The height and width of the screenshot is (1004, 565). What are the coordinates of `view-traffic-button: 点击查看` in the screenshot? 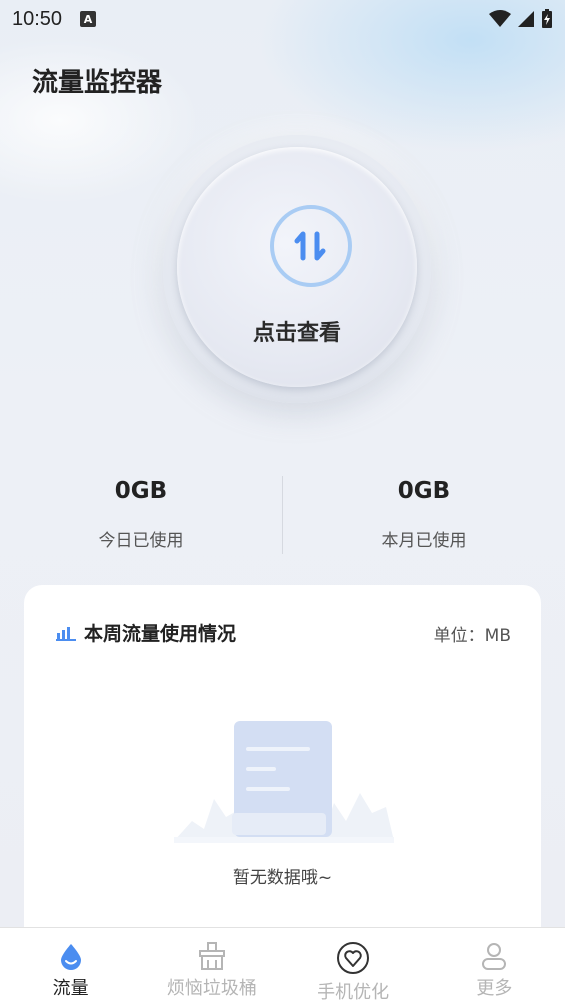 It's located at (297, 269).